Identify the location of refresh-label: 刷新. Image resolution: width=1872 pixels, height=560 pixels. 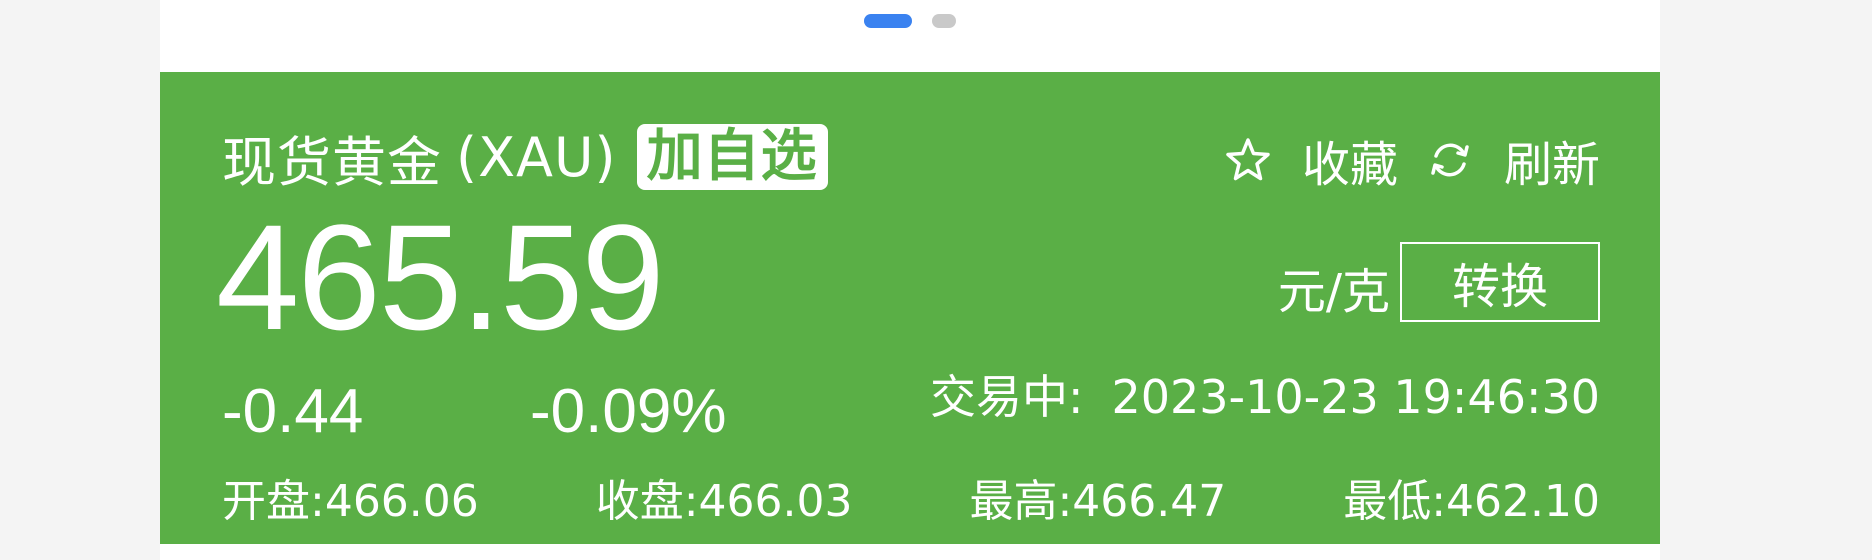
(1551, 165).